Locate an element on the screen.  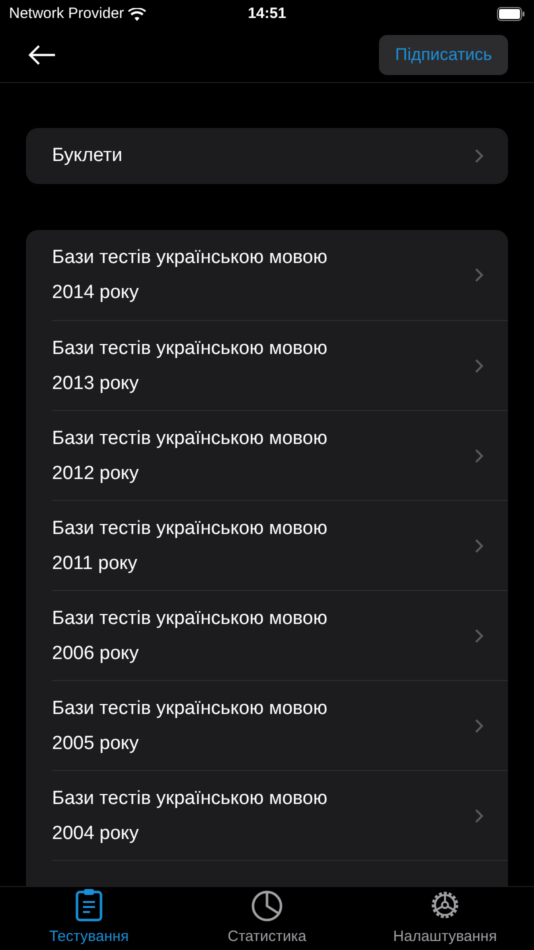
test-base-row: Бази тестів українською мовою 2004 року is located at coordinates (280, 815).